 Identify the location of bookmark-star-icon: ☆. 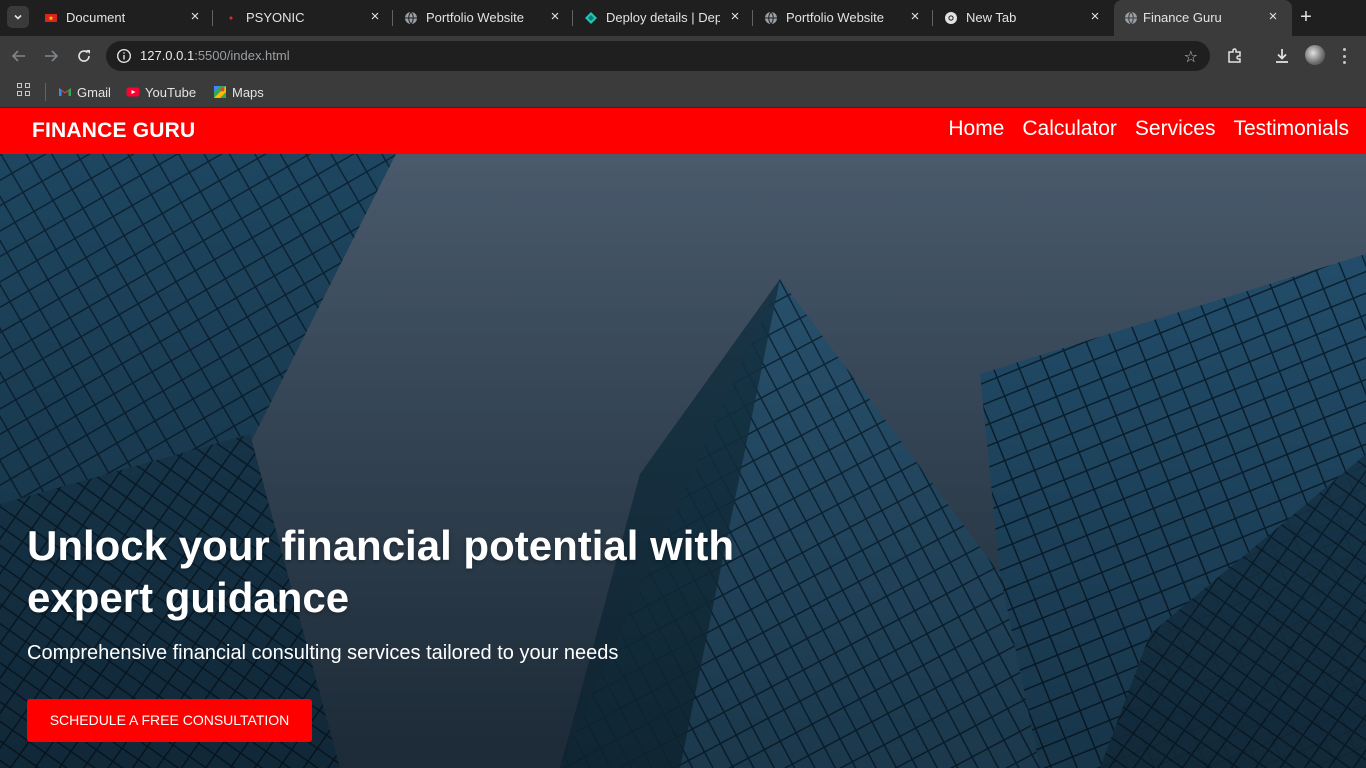
(1191, 57).